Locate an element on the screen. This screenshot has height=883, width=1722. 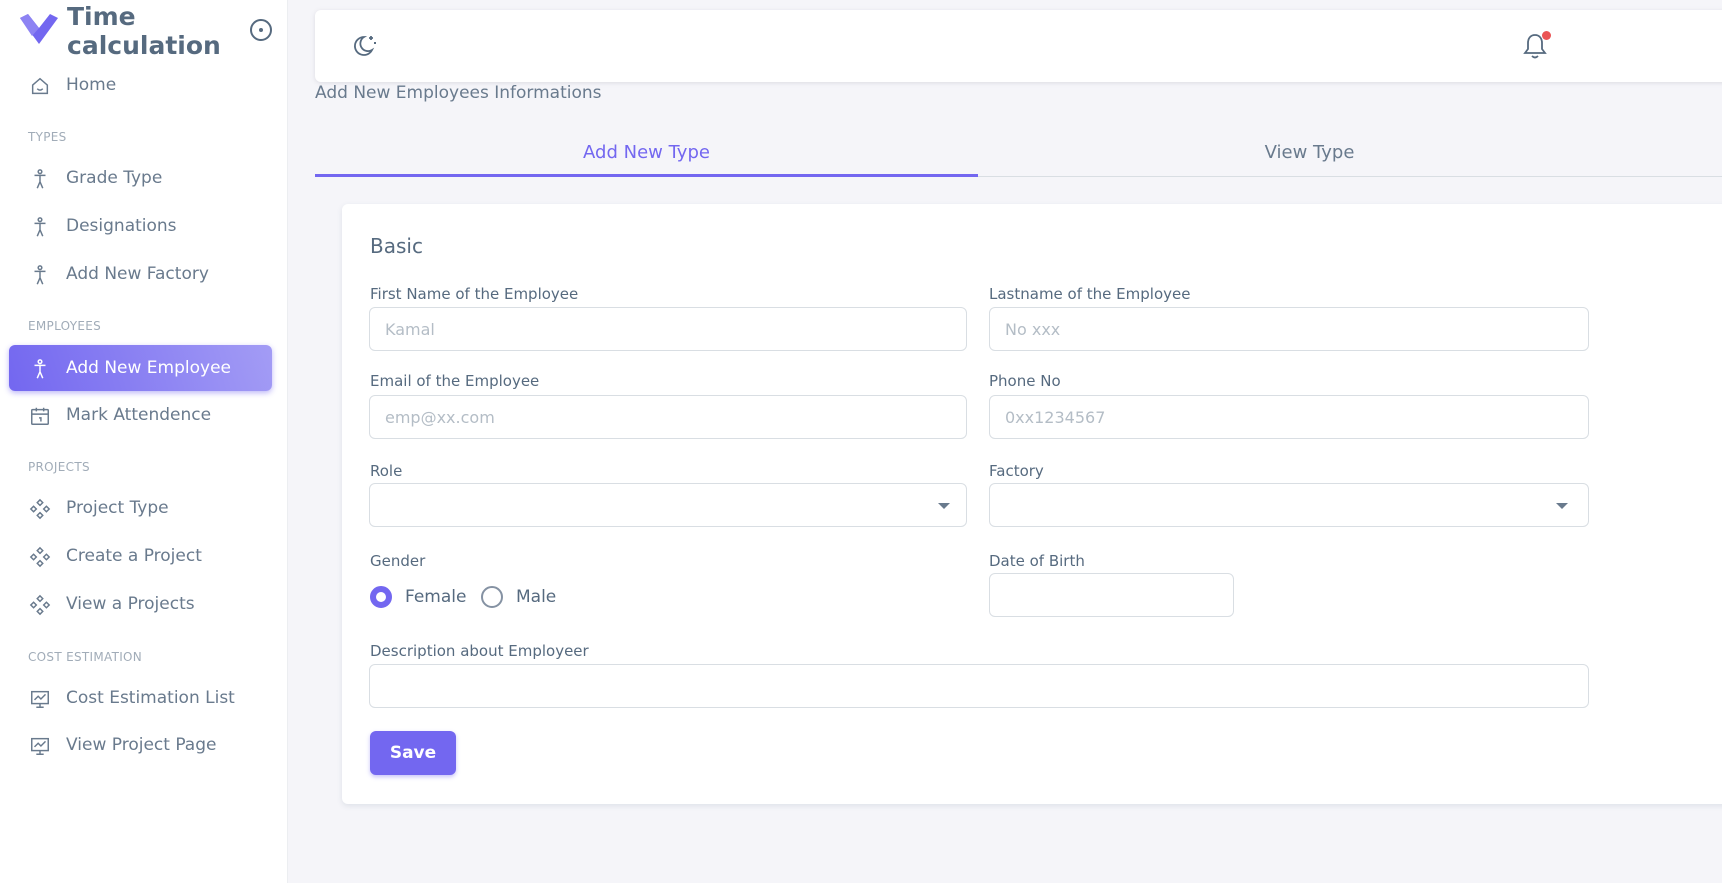
phone-input is located at coordinates (1289, 417).